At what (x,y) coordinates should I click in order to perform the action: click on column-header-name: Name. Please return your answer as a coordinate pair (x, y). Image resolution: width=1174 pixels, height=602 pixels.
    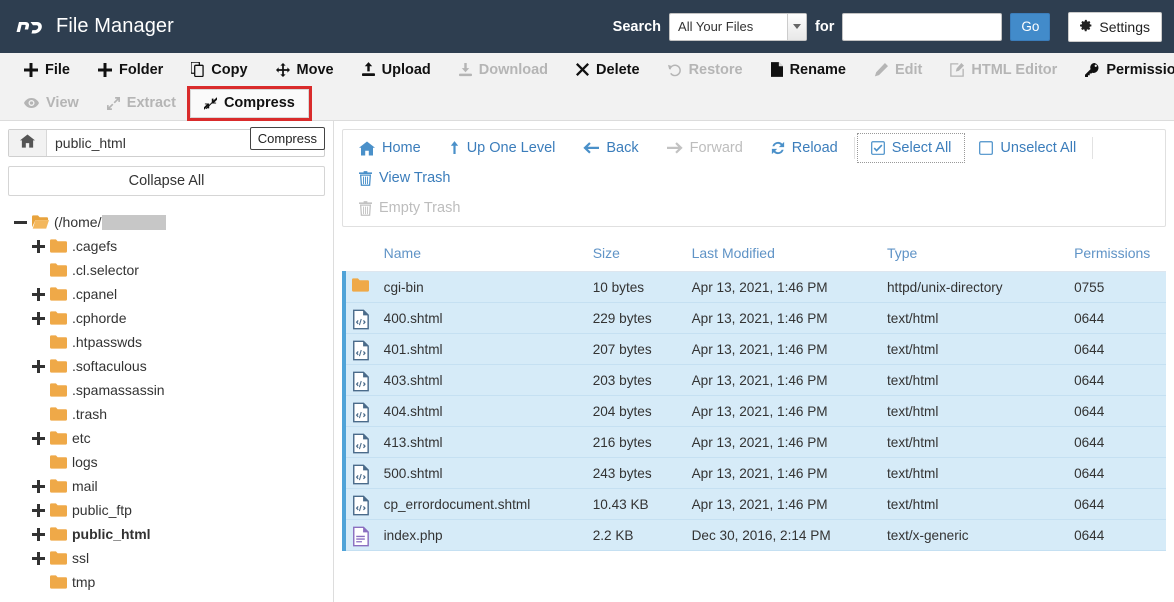
    Looking at the image, I should click on (482, 254).